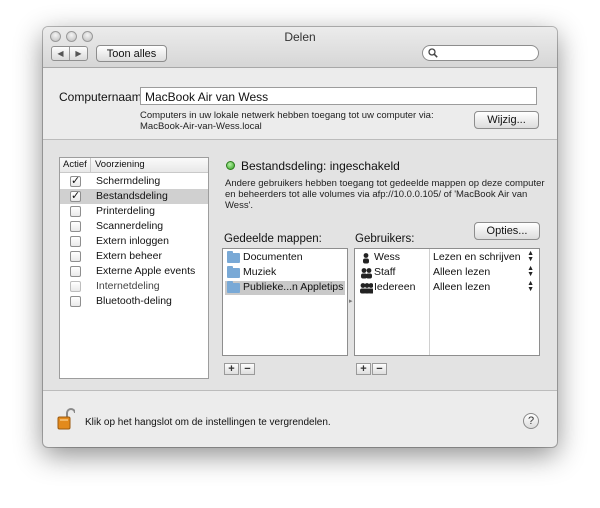 This screenshot has height=508, width=600. What do you see at coordinates (395, 287) in the screenshot?
I see `user-name: Iedereen` at bounding box center [395, 287].